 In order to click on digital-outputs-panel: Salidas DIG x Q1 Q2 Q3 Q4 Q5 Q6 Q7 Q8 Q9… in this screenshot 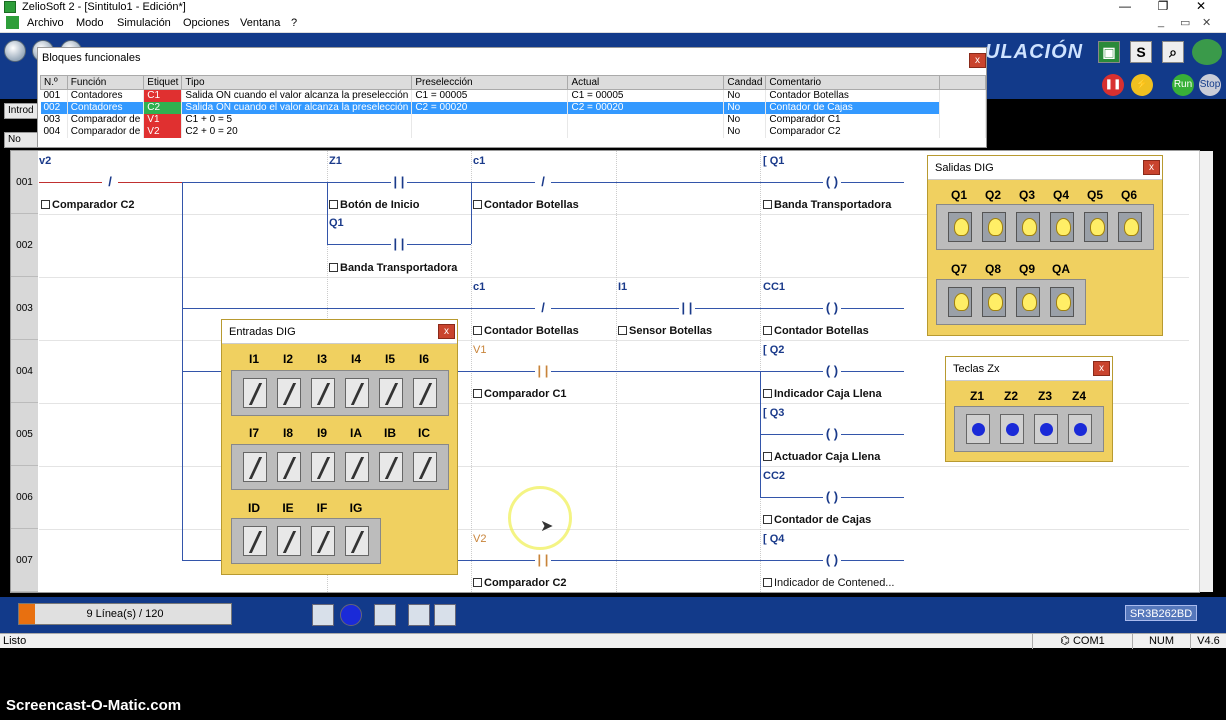, I will do `click(1045, 245)`.